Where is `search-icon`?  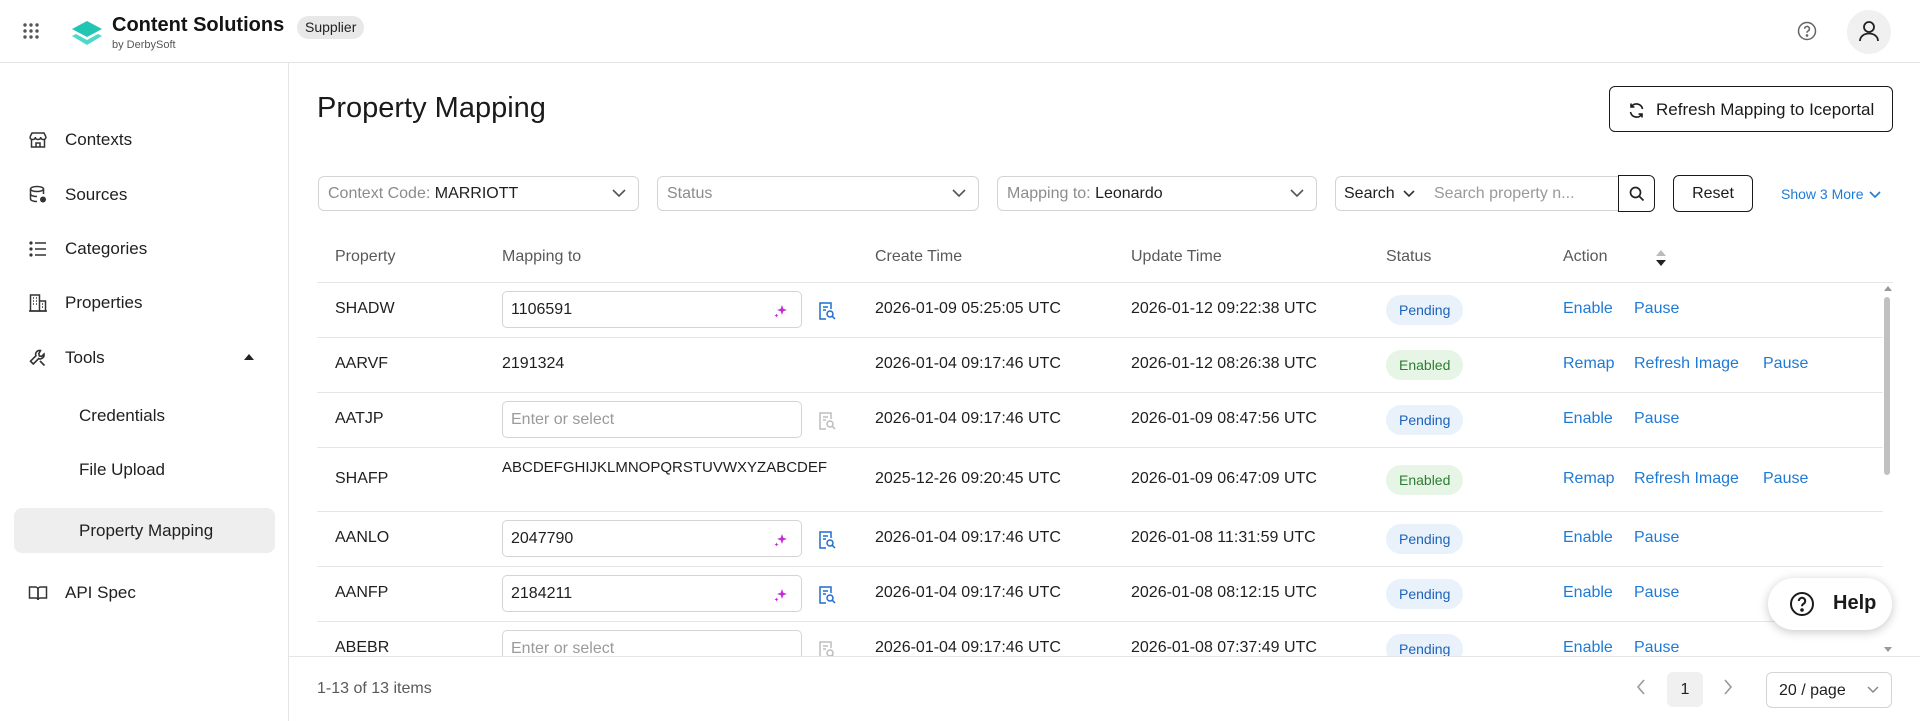
search-icon is located at coordinates (1637, 194).